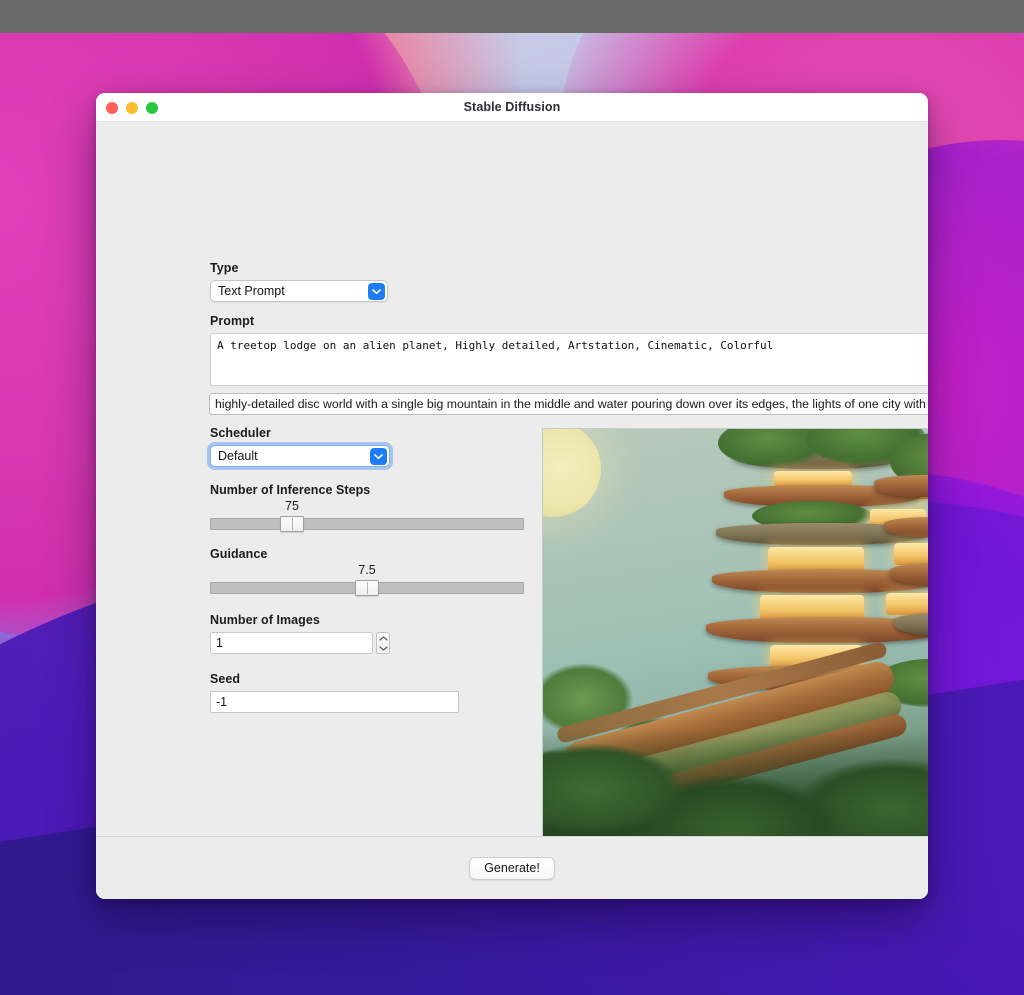 The height and width of the screenshot is (995, 1024). I want to click on number-of-images-input, so click(291, 643).